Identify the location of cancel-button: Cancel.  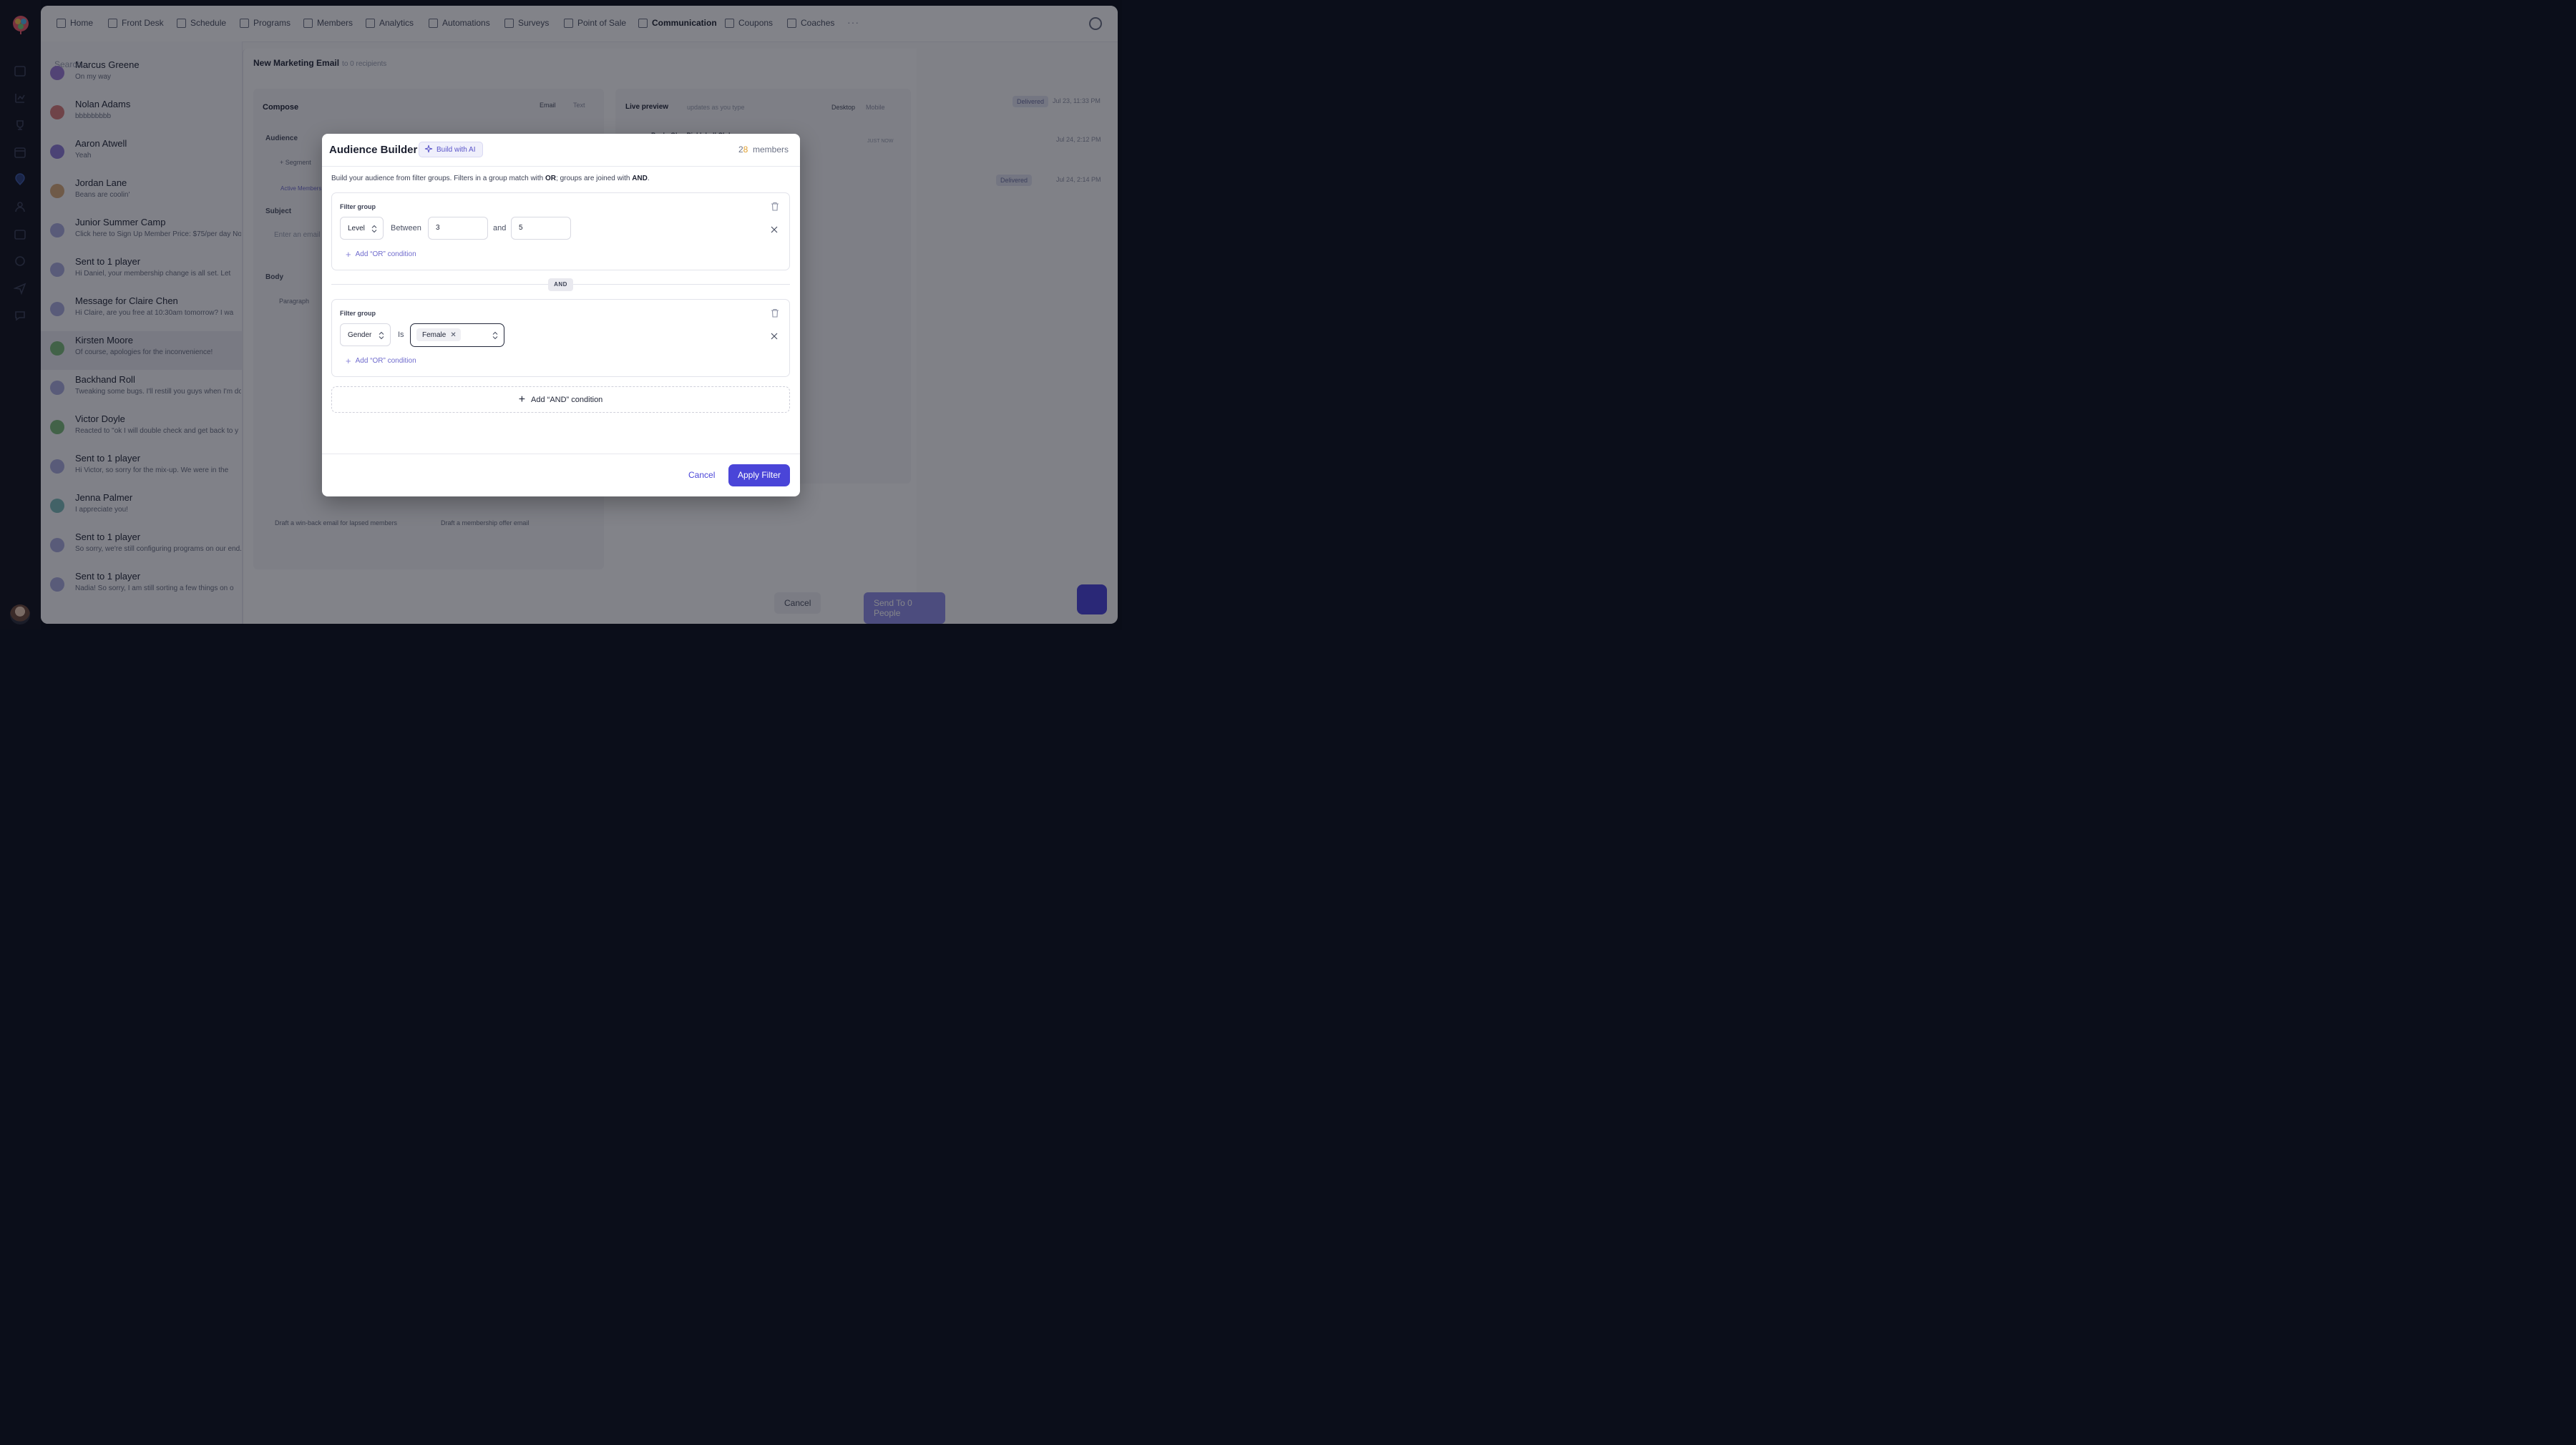
(701, 475).